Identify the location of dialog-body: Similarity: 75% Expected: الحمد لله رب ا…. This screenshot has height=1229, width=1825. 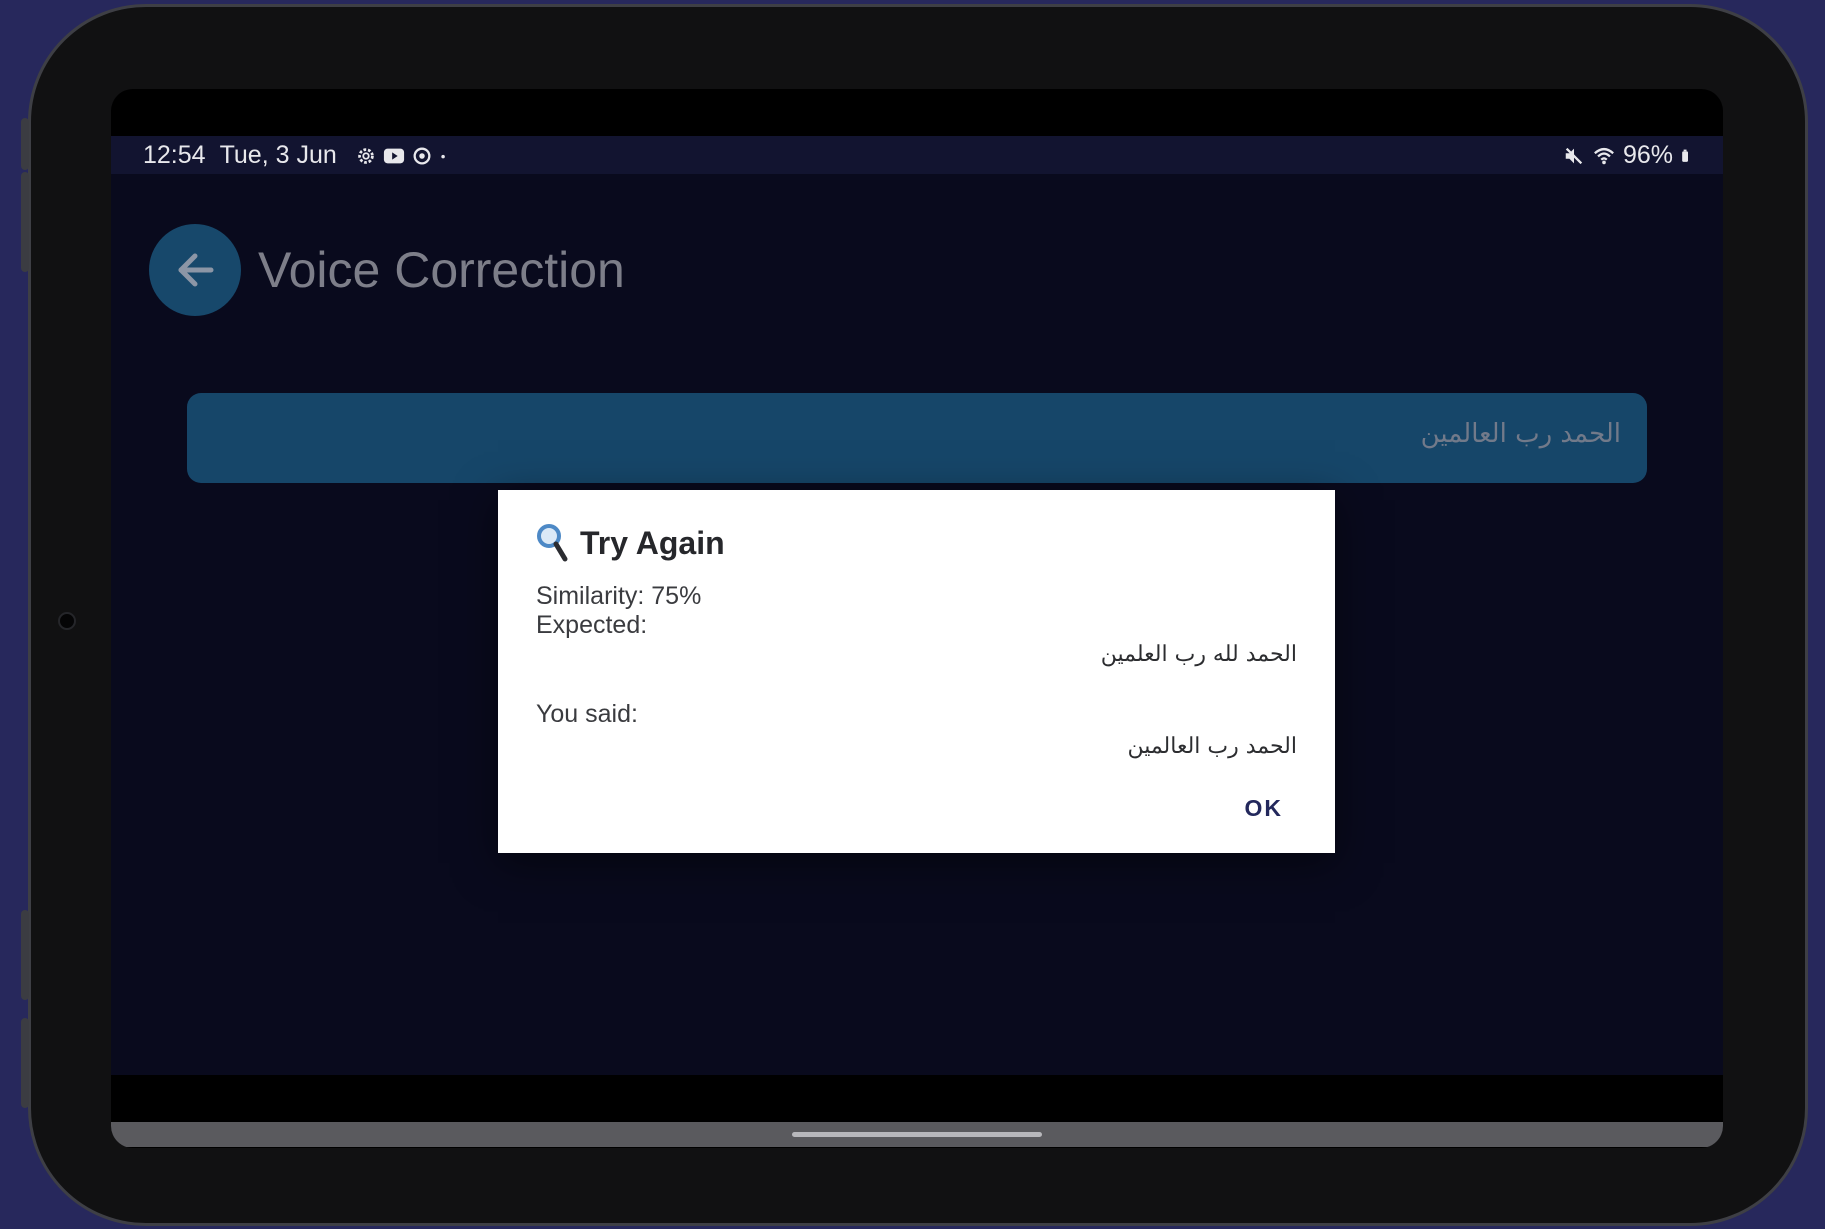
(916, 672).